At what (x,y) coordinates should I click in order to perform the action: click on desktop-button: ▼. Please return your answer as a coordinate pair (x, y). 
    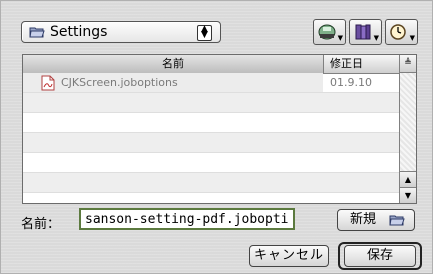
    Looking at the image, I should click on (329, 32).